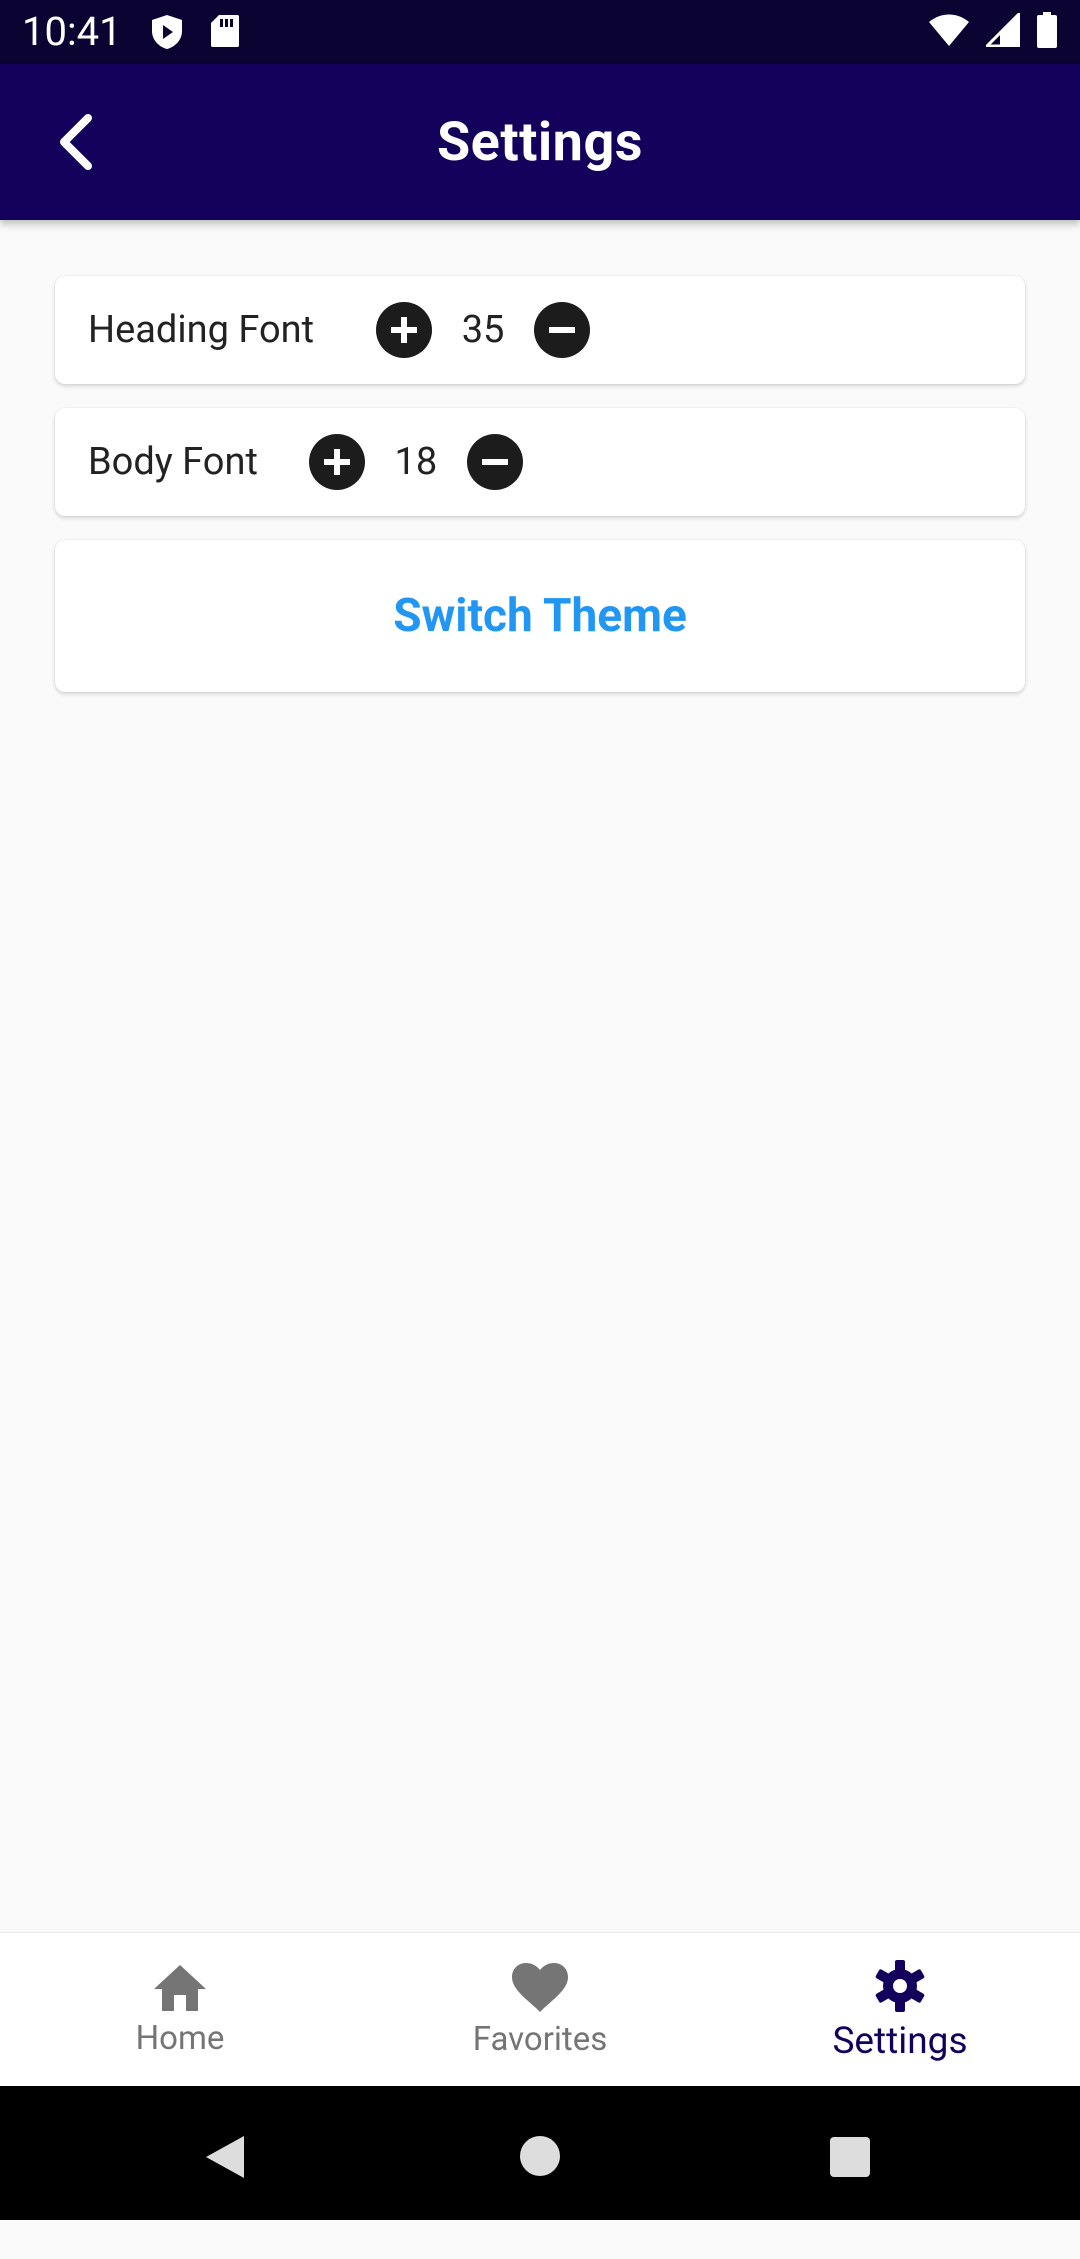  I want to click on home-icon, so click(180, 1987).